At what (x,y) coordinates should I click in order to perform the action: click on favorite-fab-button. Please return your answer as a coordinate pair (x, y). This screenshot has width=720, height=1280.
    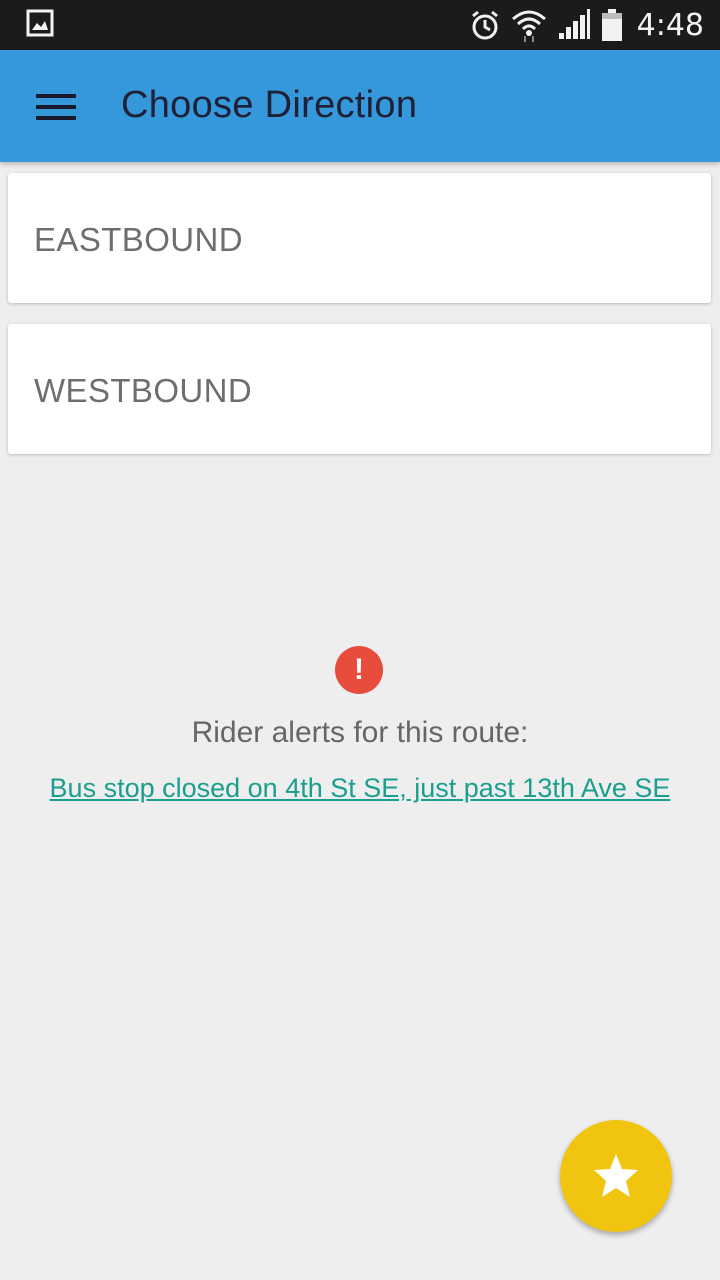
    Looking at the image, I should click on (616, 1176).